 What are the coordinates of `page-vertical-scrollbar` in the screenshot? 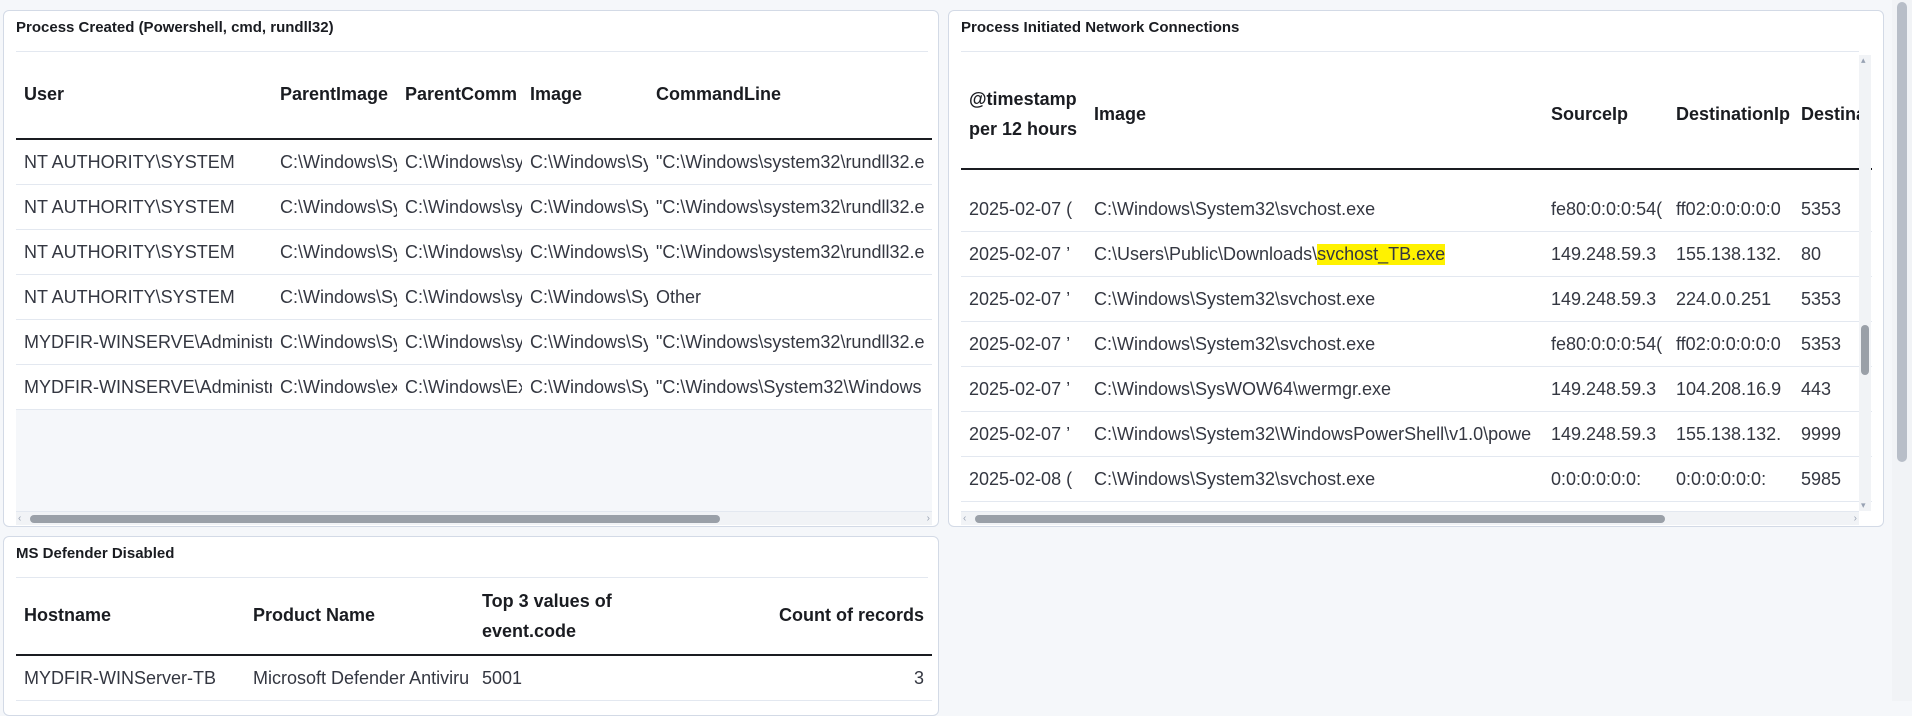 It's located at (1902, 350).